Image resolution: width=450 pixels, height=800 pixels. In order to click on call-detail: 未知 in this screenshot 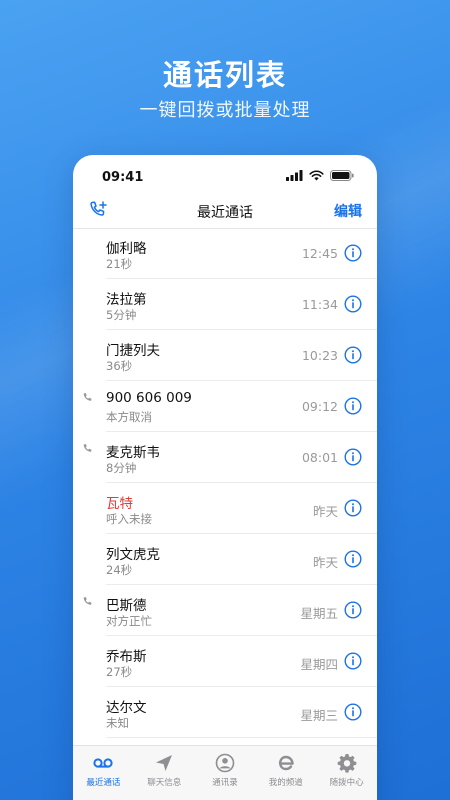, I will do `click(117, 723)`.